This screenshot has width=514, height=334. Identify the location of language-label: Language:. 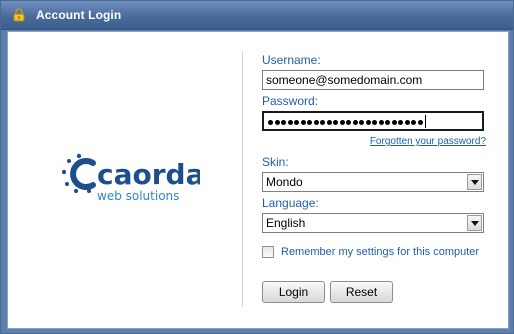
(290, 203).